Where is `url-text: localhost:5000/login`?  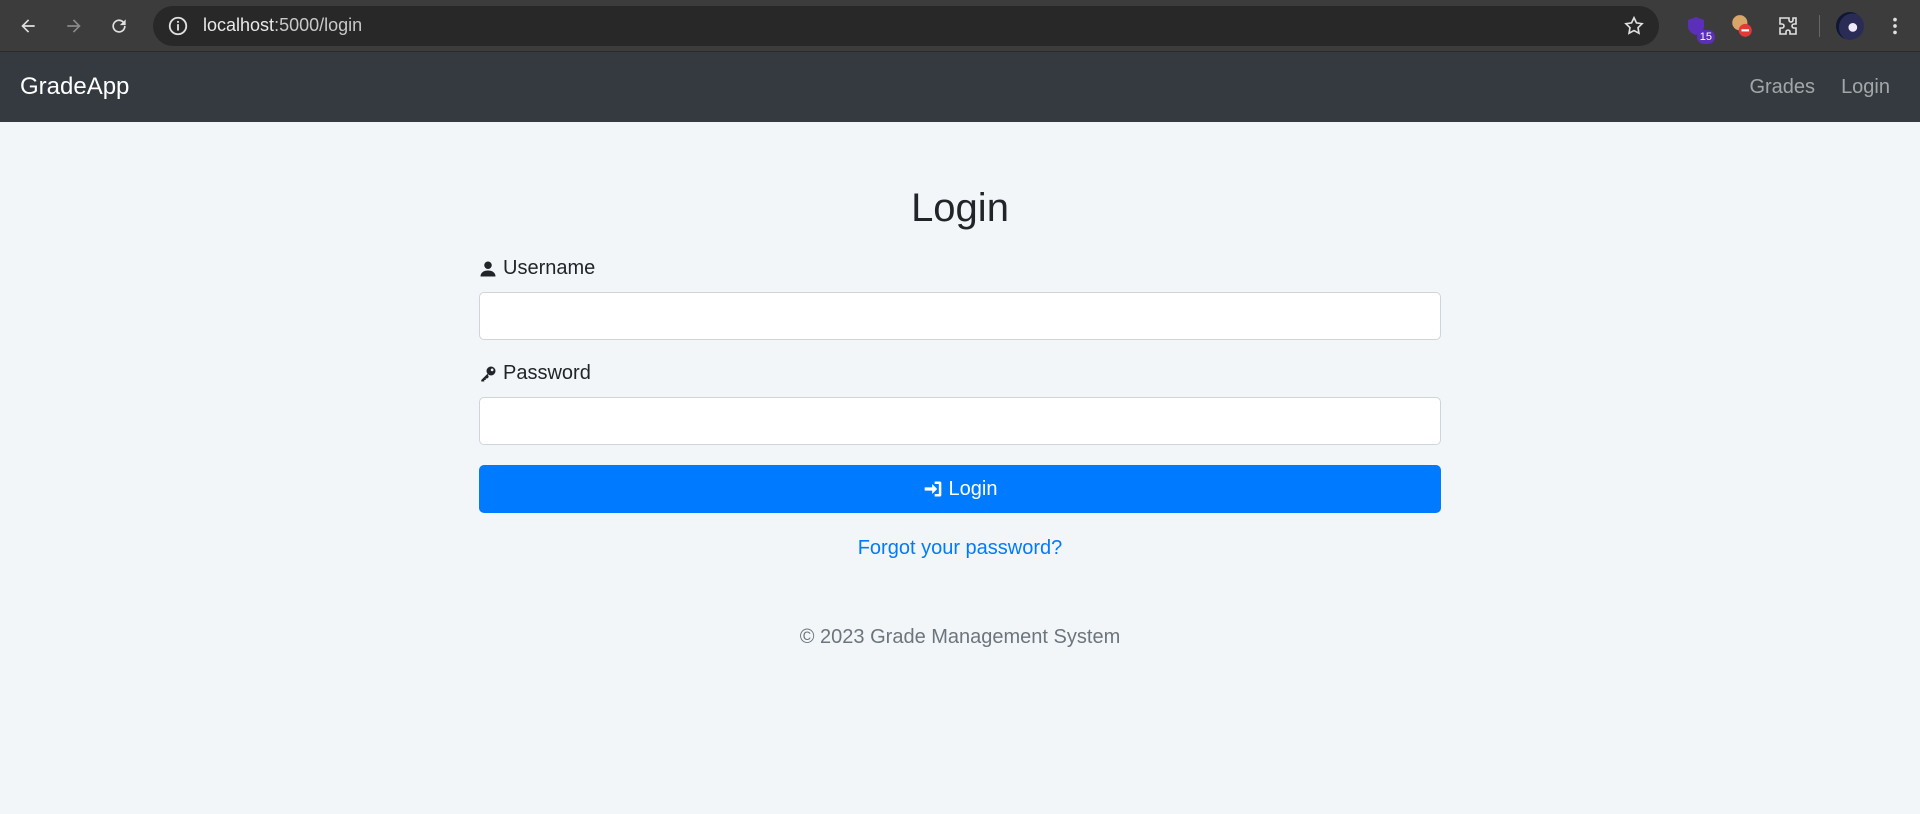
url-text: localhost:5000/login is located at coordinates (913, 25).